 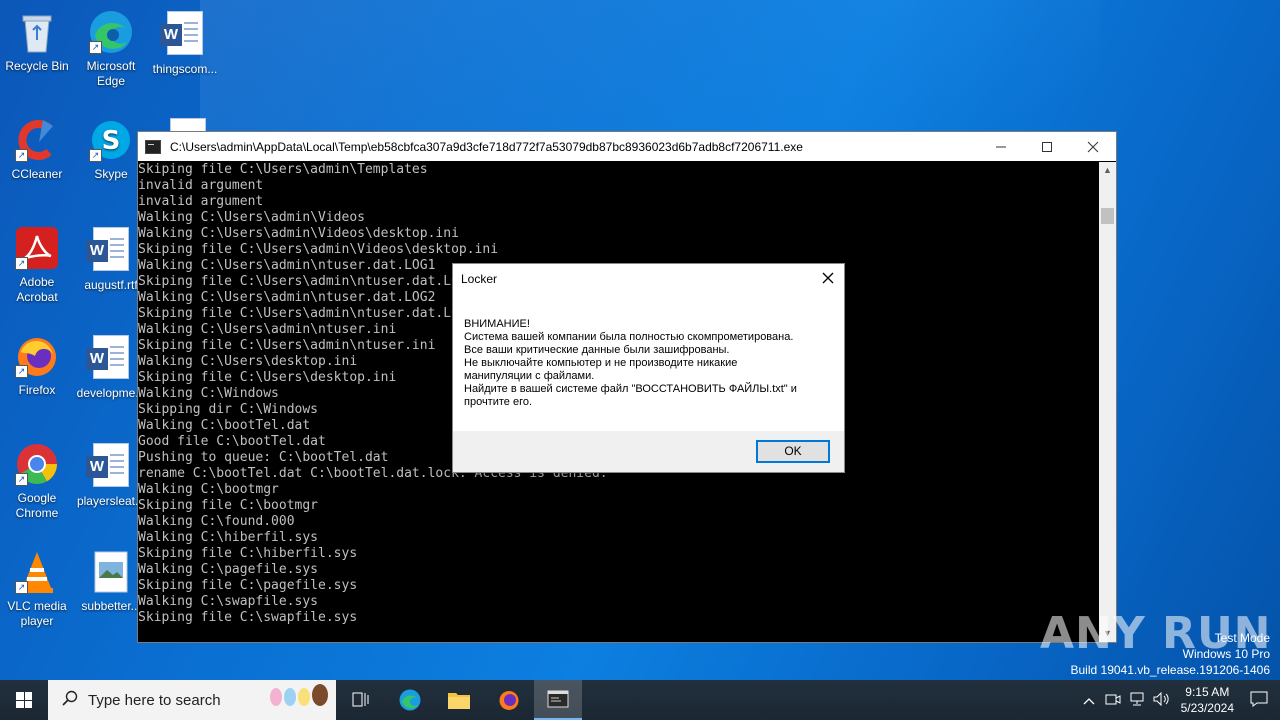 I want to click on scroll-thumb, so click(x=1107, y=216).